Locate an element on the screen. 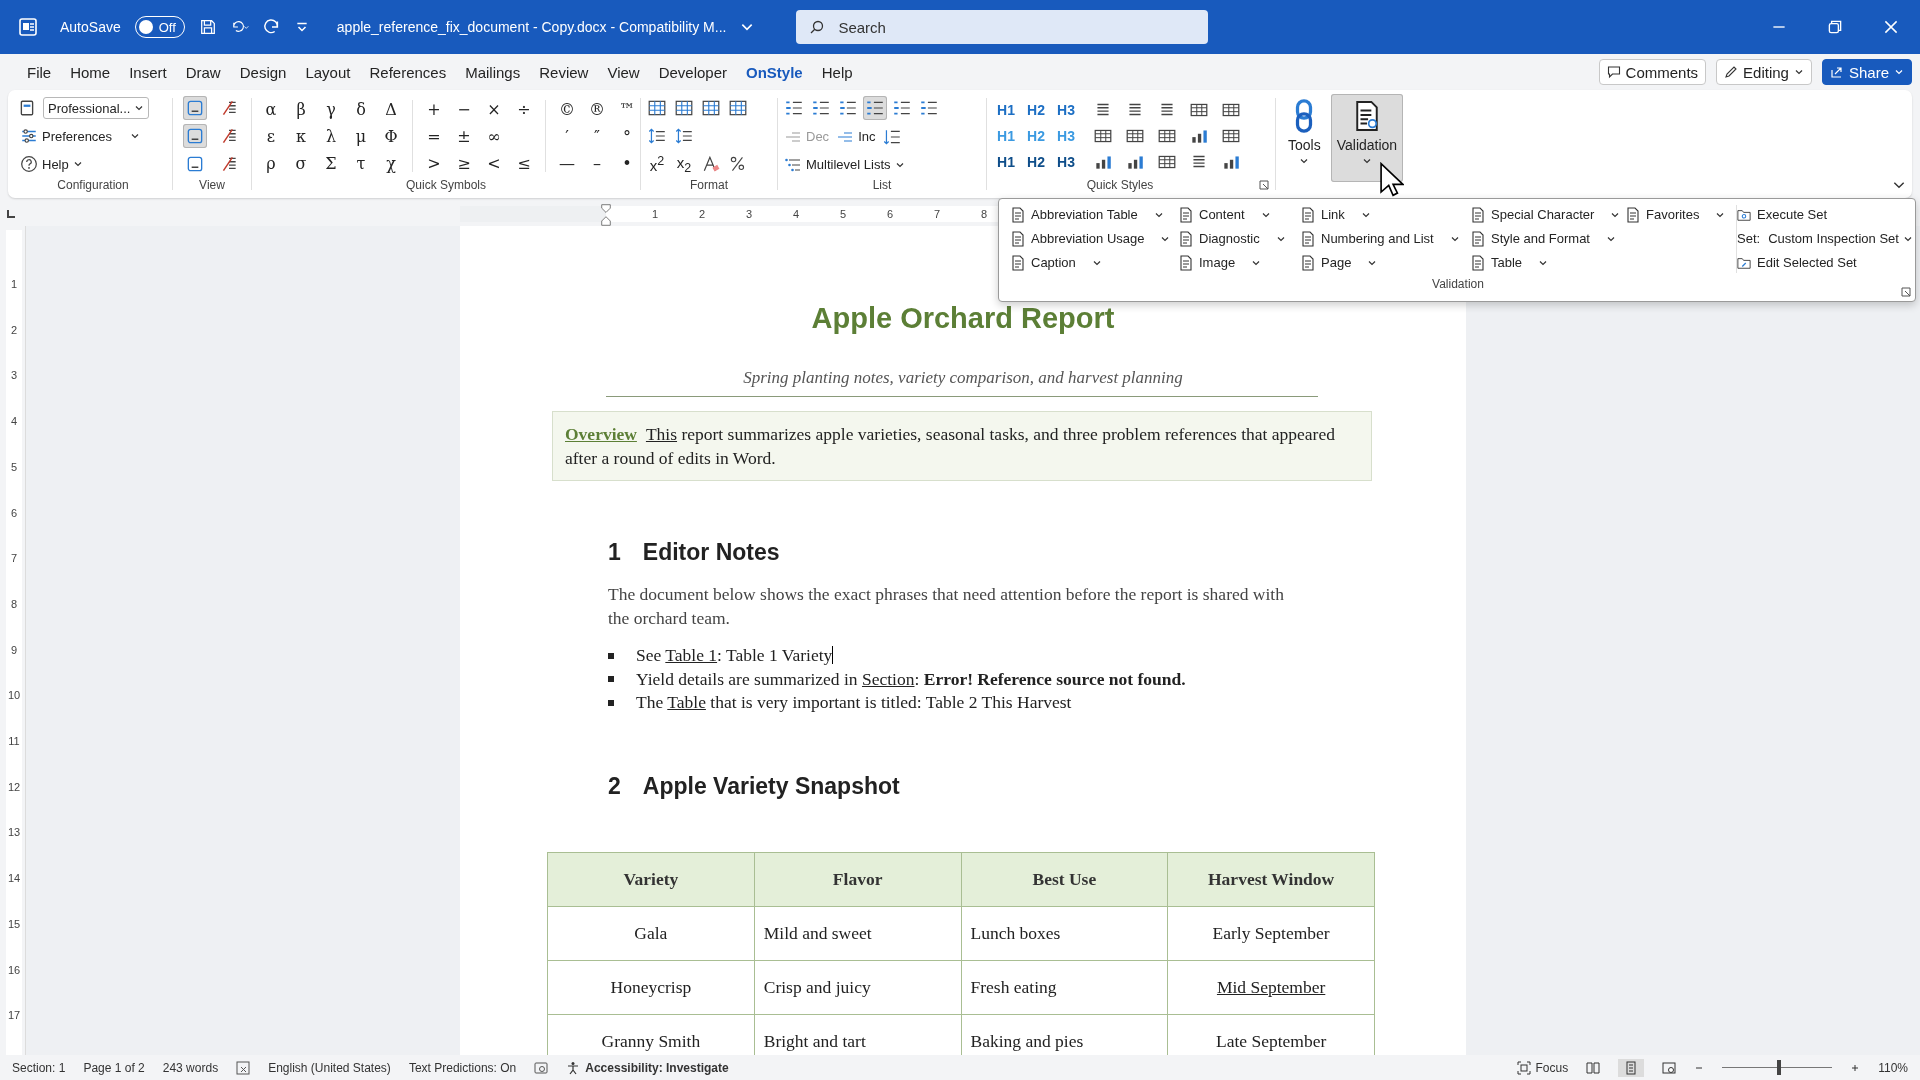 The width and height of the screenshot is (1920, 1080). multilevel-lists-button: Multilevel Lists is located at coordinates (844, 164).